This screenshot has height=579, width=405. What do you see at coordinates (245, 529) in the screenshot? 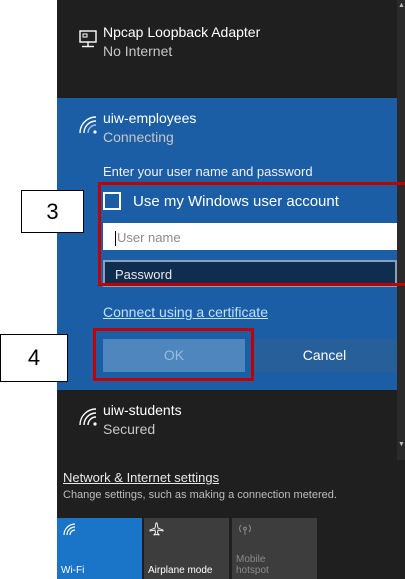
I see `hotspot-icon` at bounding box center [245, 529].